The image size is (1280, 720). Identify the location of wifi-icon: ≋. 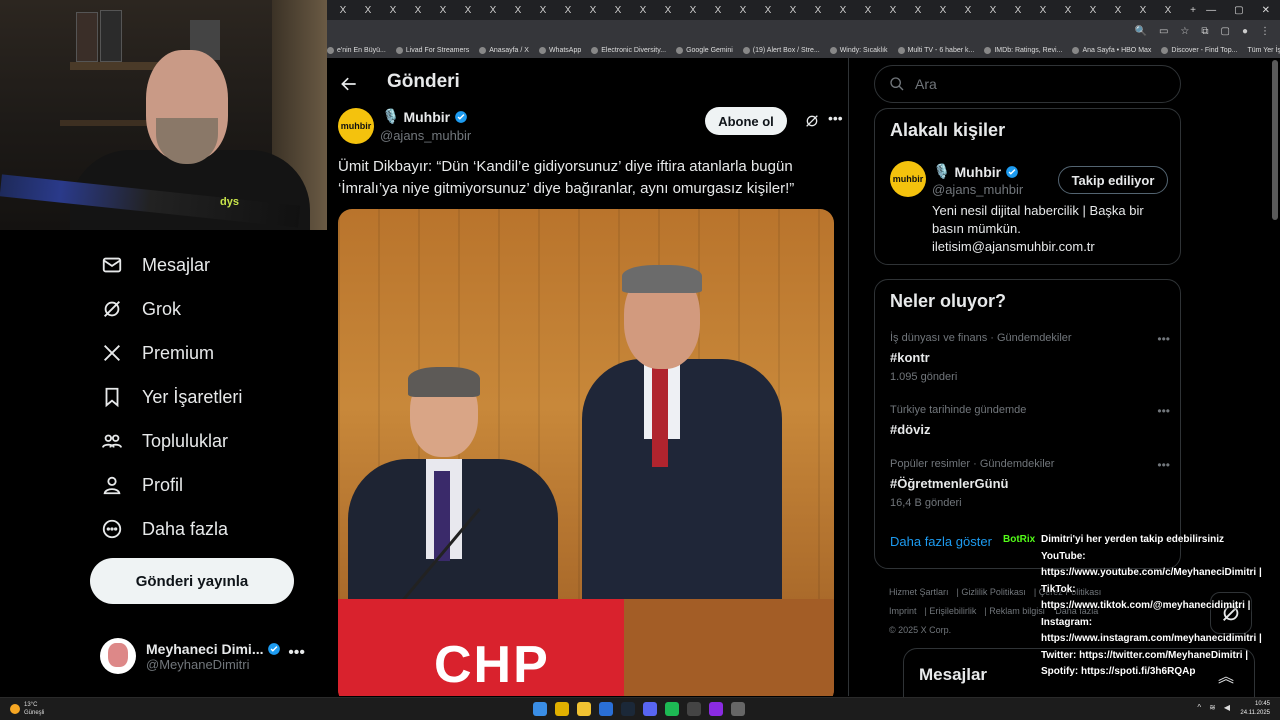
(1212, 707).